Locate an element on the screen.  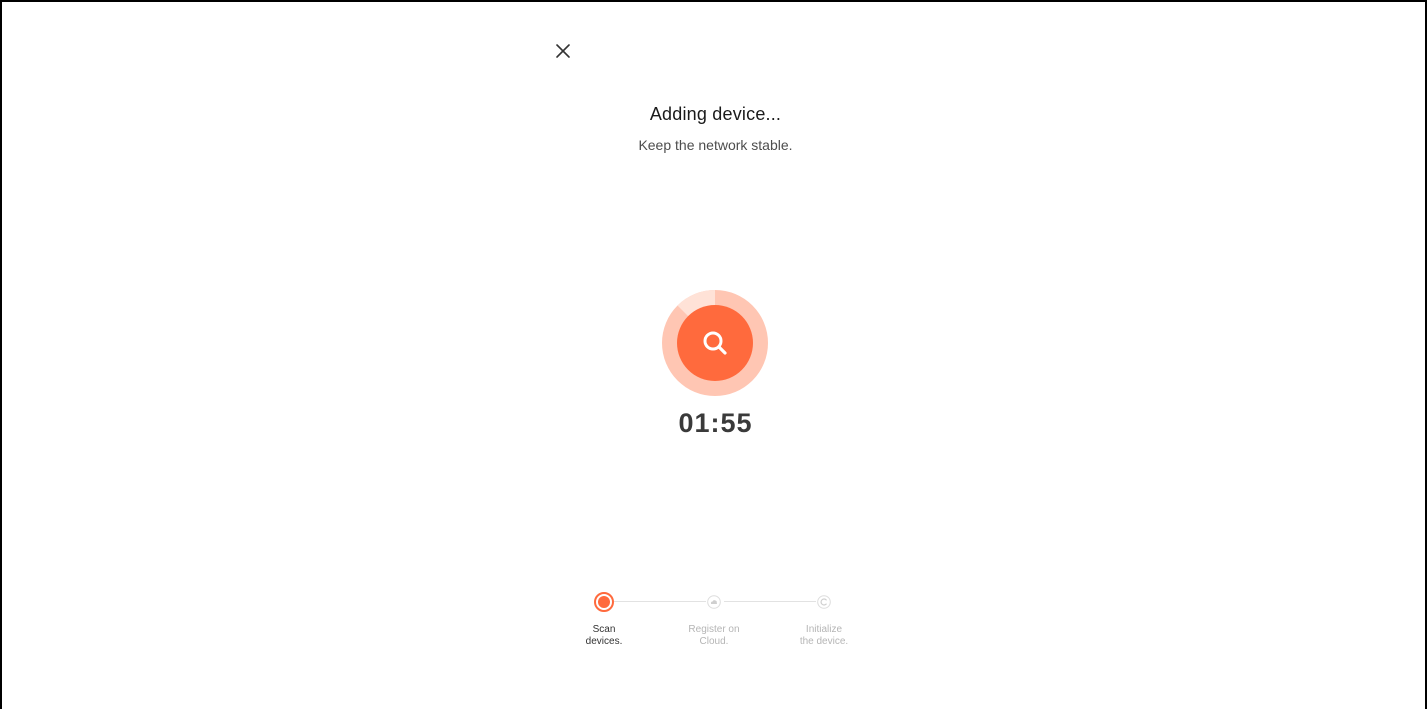
close-button is located at coordinates (563, 51).